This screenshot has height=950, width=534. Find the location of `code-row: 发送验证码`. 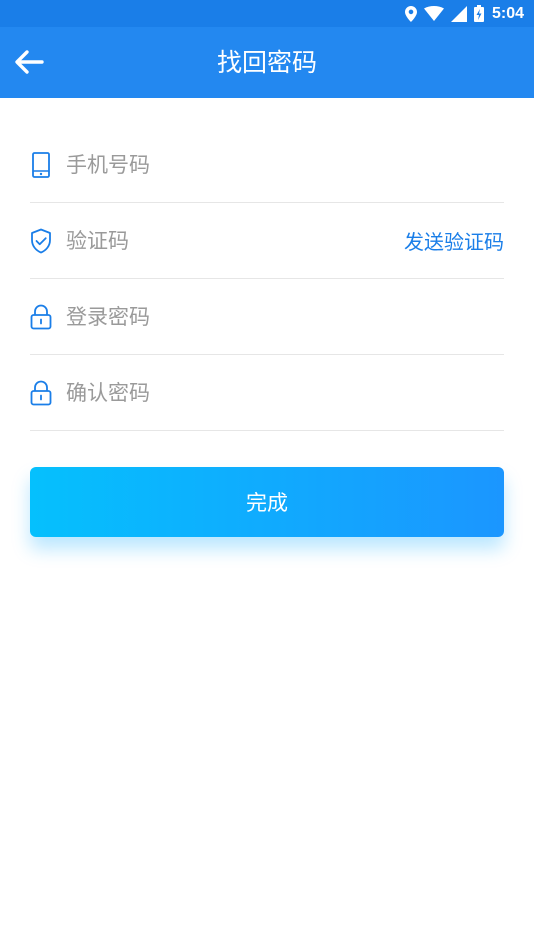

code-row: 发送验证码 is located at coordinates (267, 241).